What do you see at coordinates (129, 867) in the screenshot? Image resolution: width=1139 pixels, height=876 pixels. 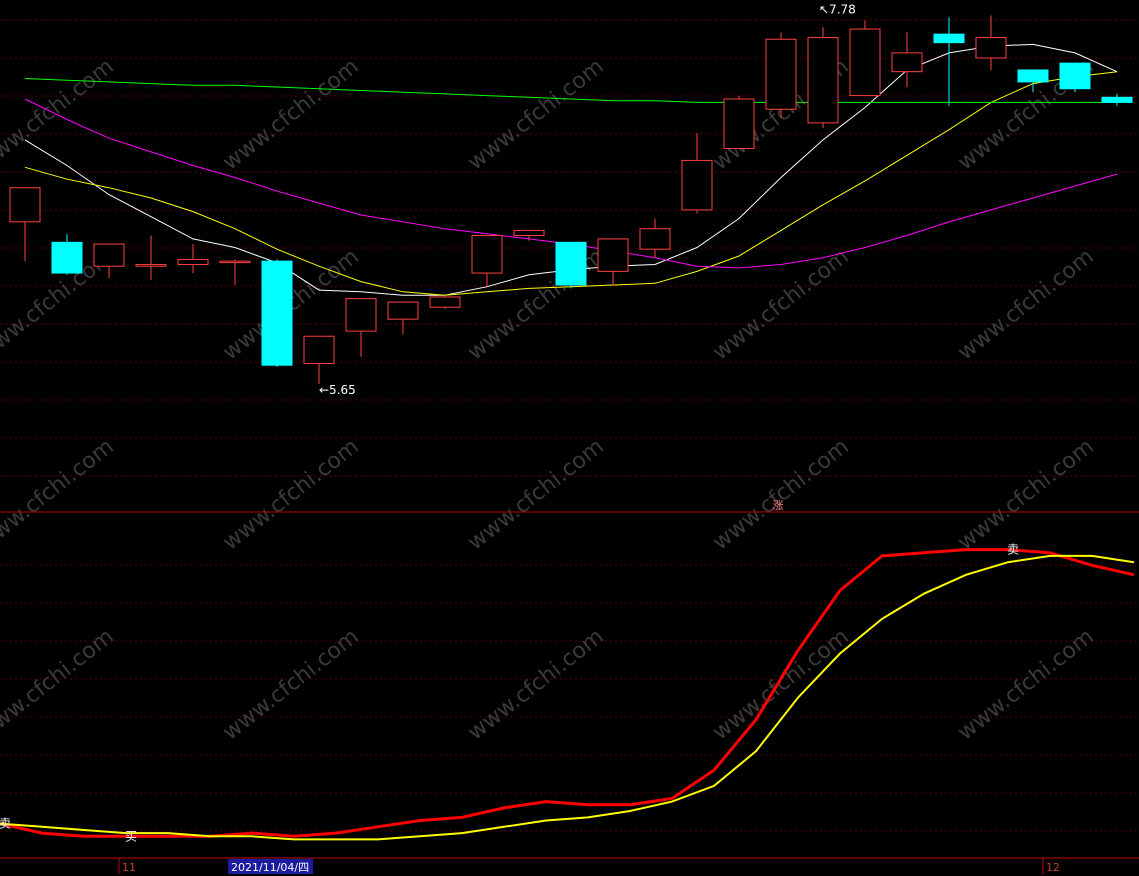 I see `axis-label: 11` at bounding box center [129, 867].